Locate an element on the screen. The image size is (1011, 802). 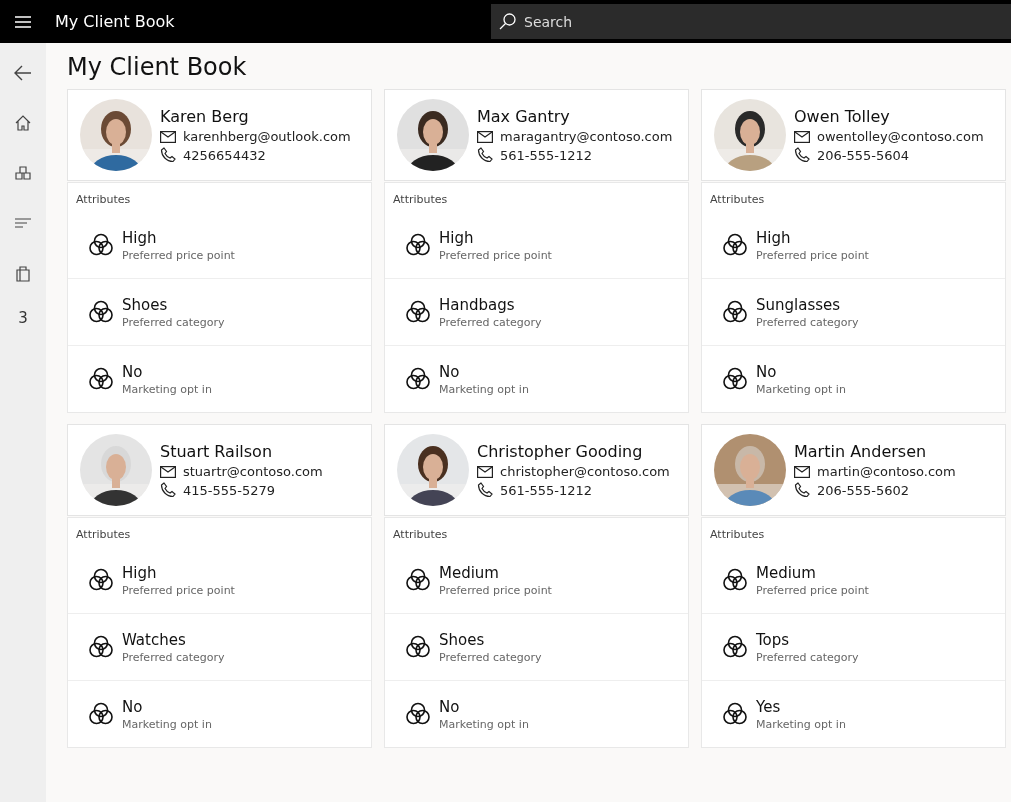
client-name: Martin Andersen is located at coordinates (861, 451).